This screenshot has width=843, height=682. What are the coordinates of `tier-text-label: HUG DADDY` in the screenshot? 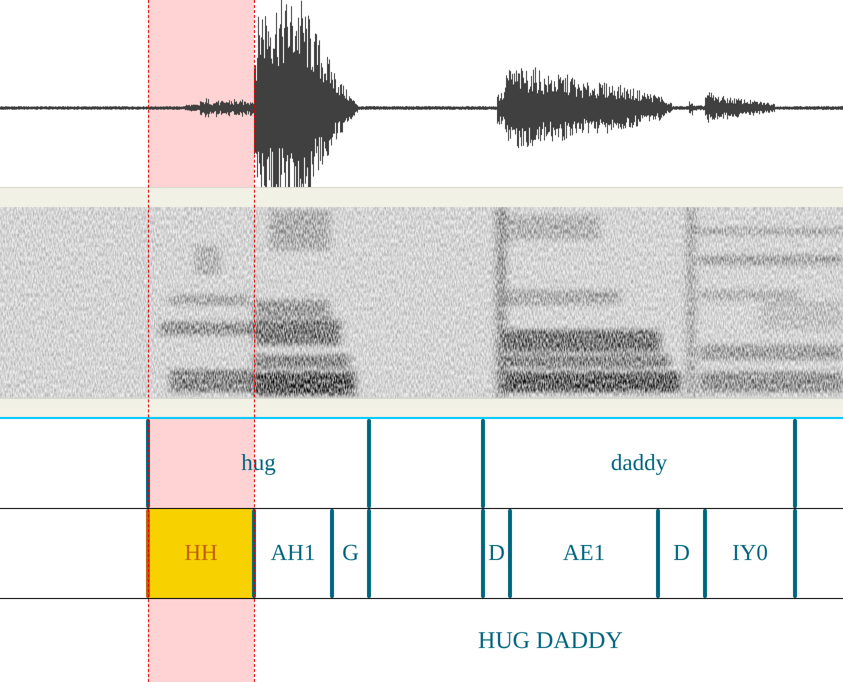 It's located at (550, 641).